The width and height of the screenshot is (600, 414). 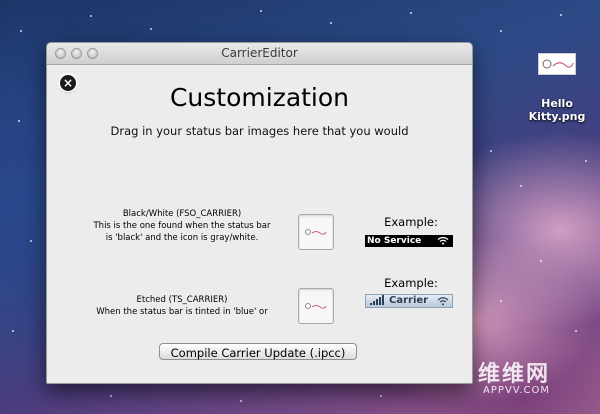 What do you see at coordinates (182, 238) in the screenshot?
I see `section-text: is 'black' and the icon is gray/white.` at bounding box center [182, 238].